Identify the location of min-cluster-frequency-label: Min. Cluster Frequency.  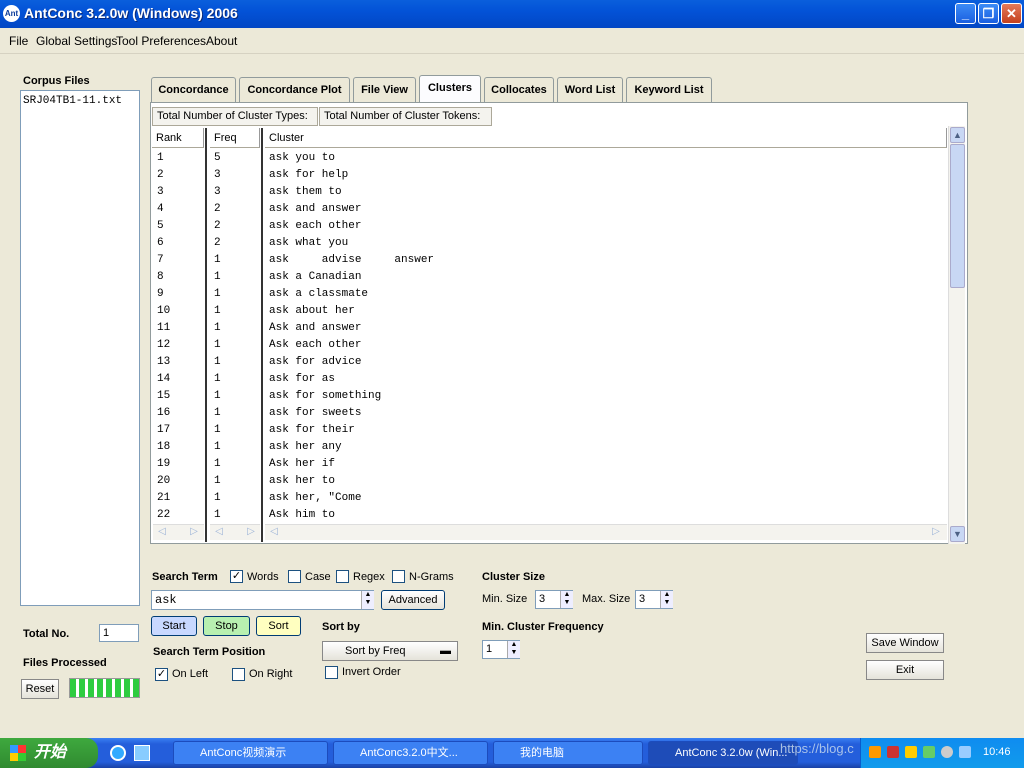
(543, 627).